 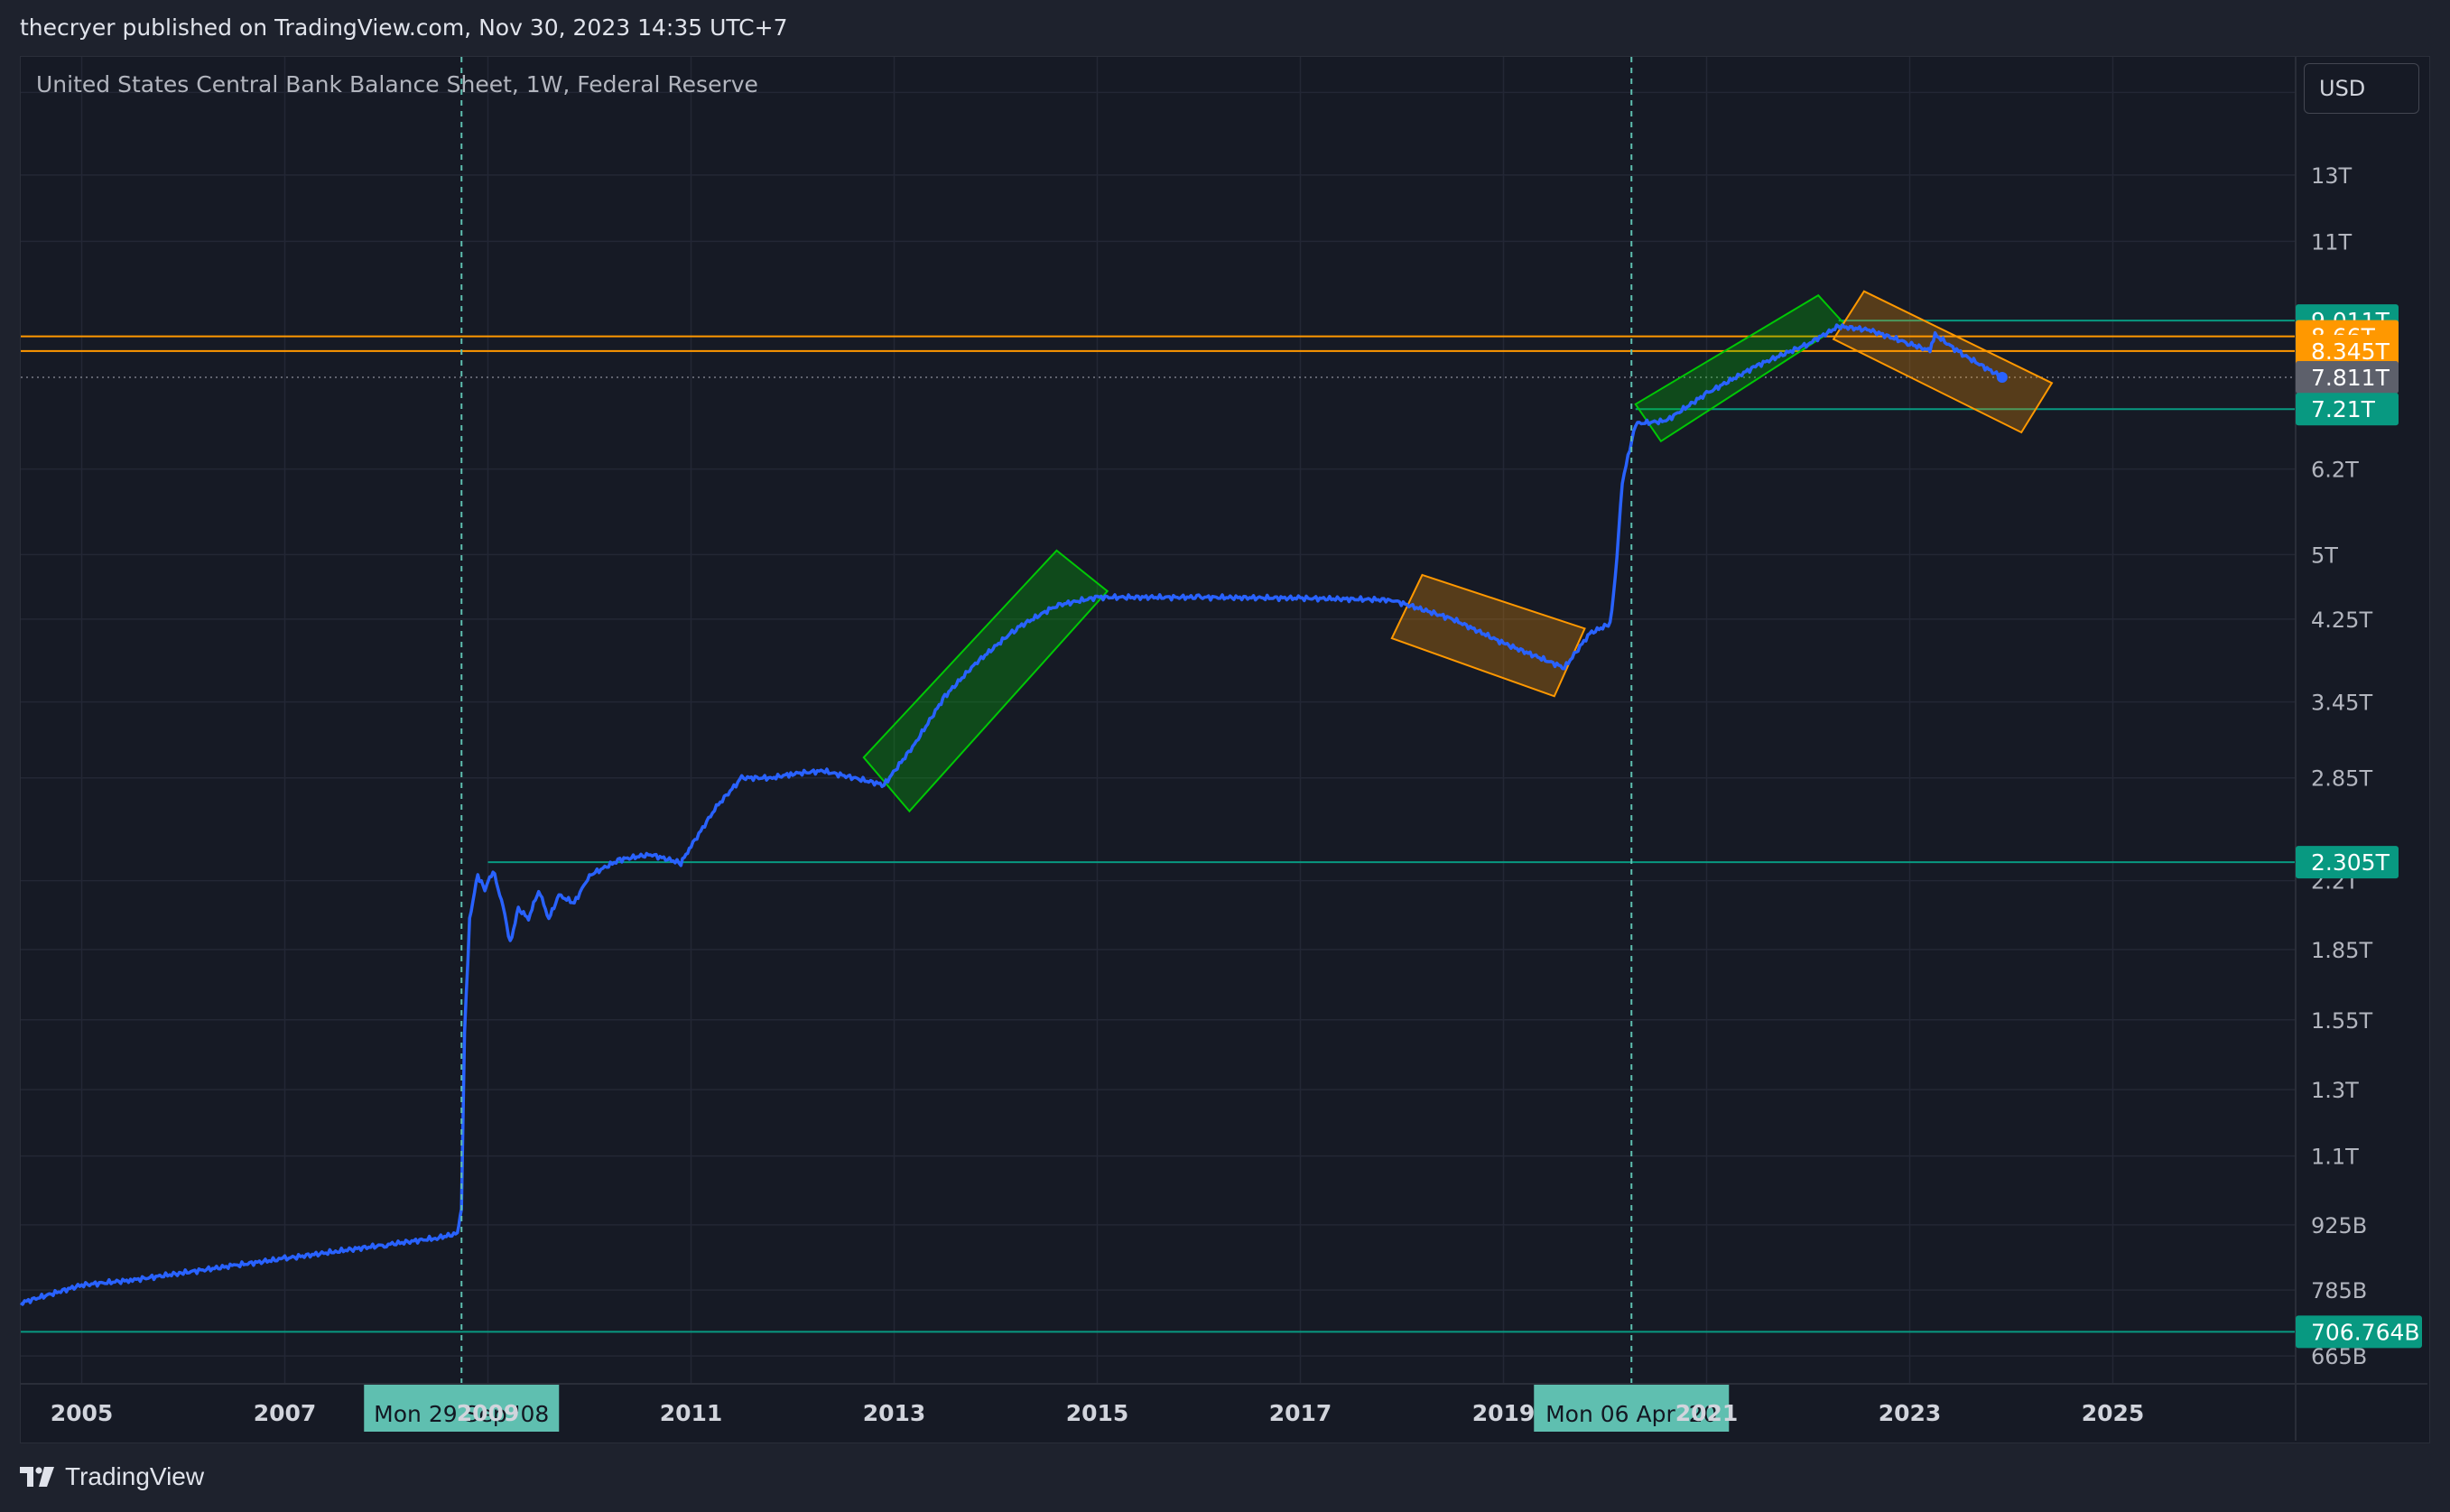 What do you see at coordinates (1097, 1413) in the screenshot?
I see `x-tick-label: 2015` at bounding box center [1097, 1413].